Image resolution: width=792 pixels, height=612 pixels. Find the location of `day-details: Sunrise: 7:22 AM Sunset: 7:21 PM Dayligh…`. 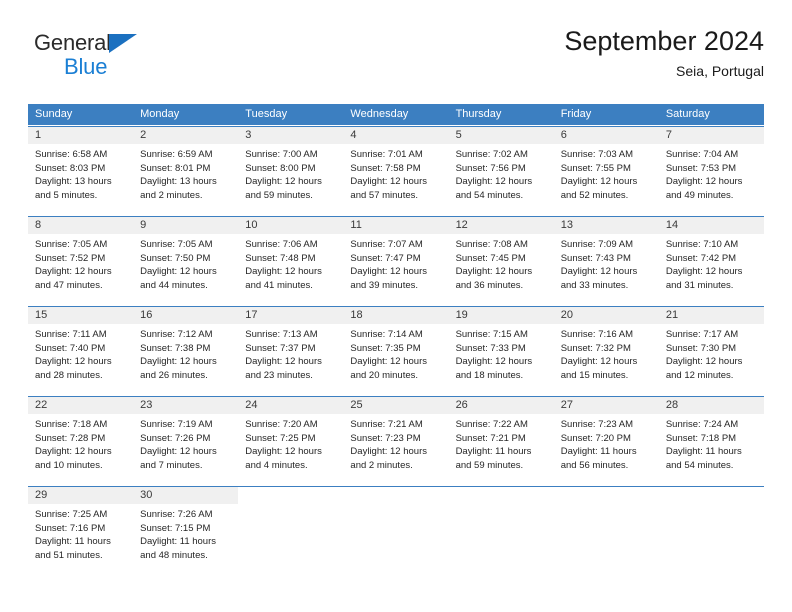

day-details: Sunrise: 7:22 AM Sunset: 7:21 PM Dayligh… is located at coordinates (501, 445).